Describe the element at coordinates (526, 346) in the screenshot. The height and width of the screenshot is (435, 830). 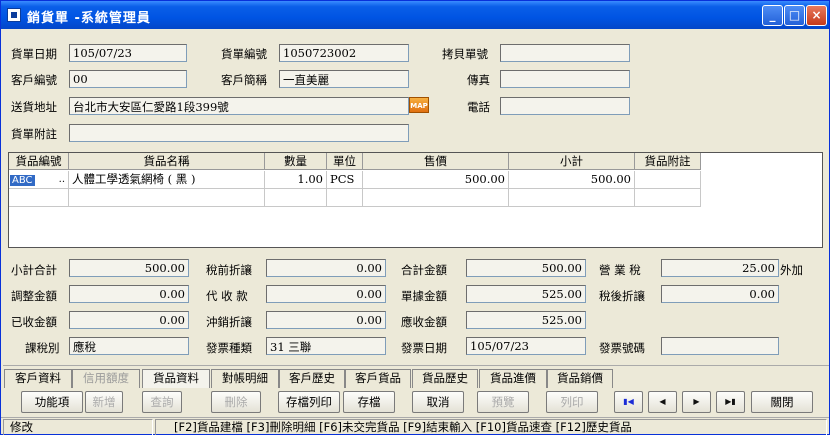
I see `invoice-date-field: 105/07/23` at that location.